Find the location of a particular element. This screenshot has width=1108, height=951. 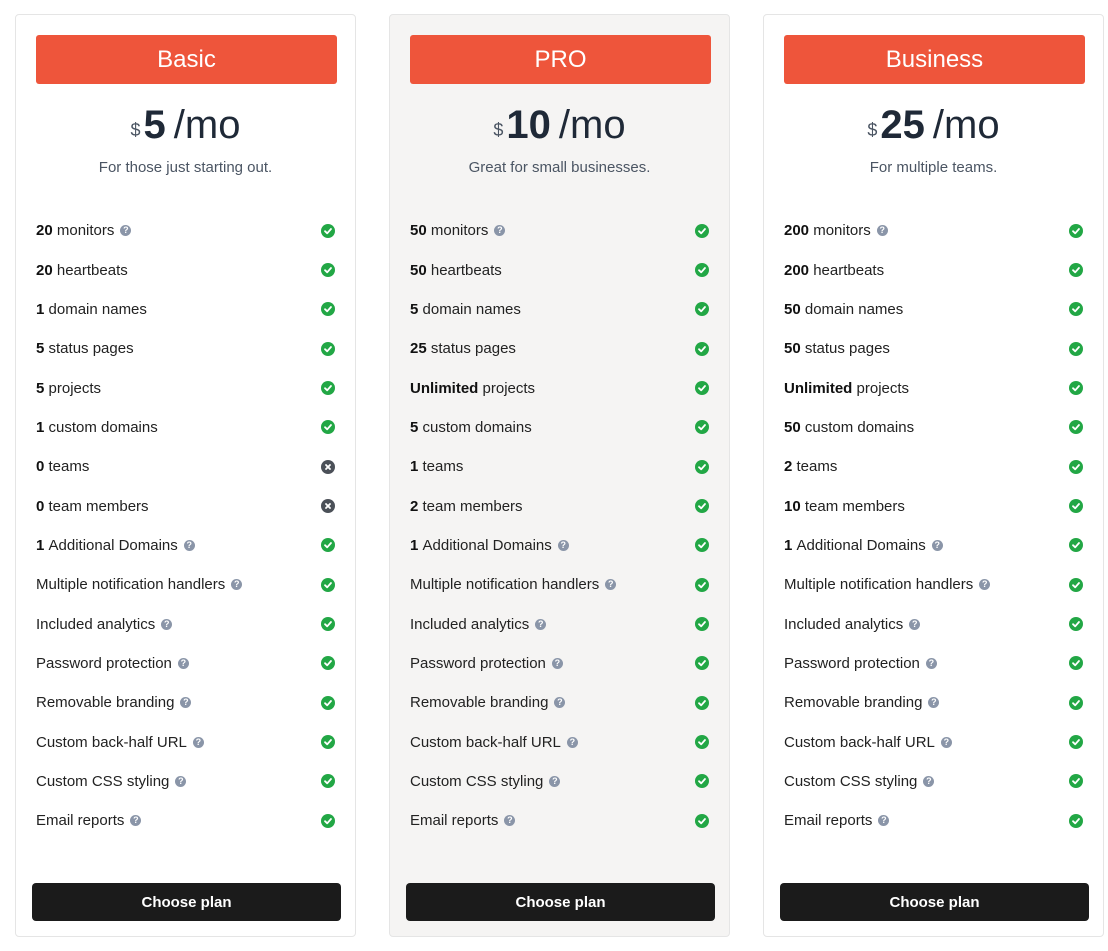

feature-text: 20 monitors? is located at coordinates (84, 231).